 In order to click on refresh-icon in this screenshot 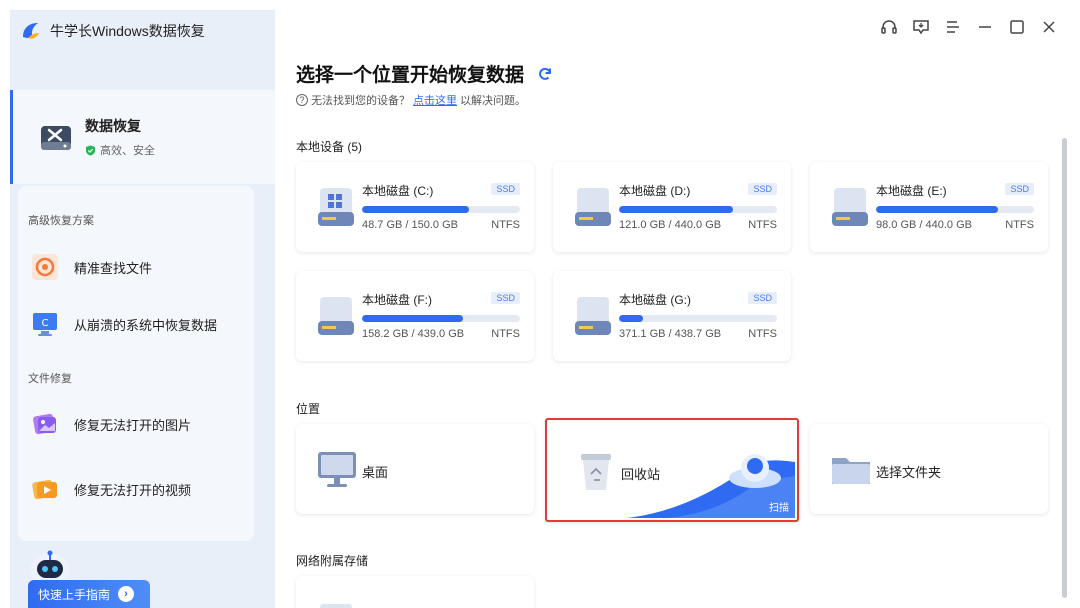, I will do `click(545, 74)`.